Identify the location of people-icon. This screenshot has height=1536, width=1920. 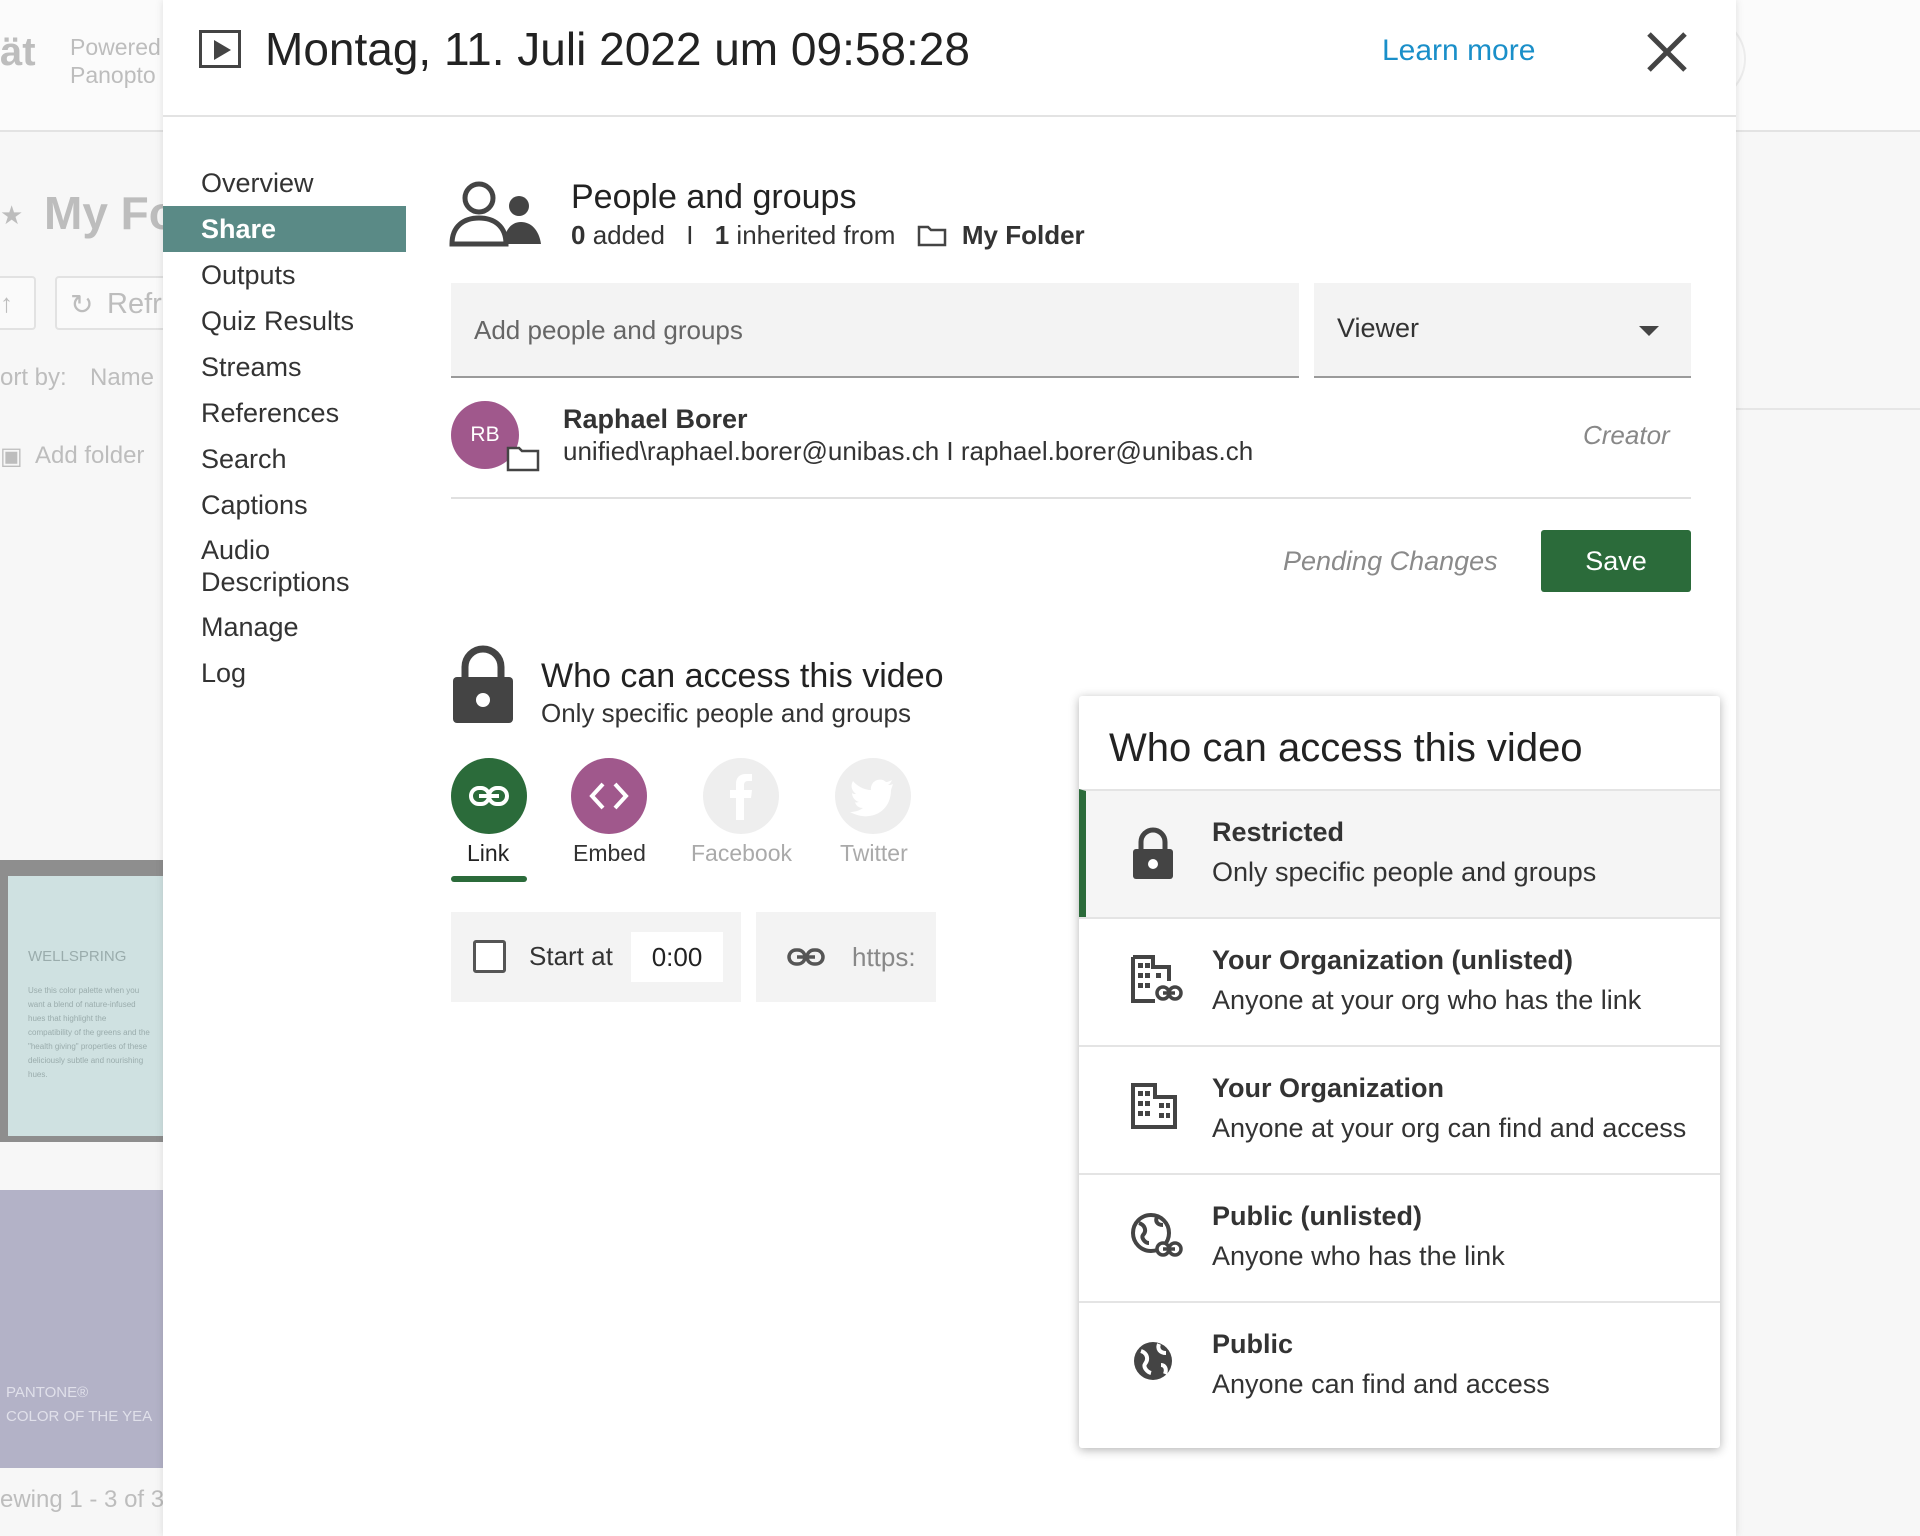
(495, 214).